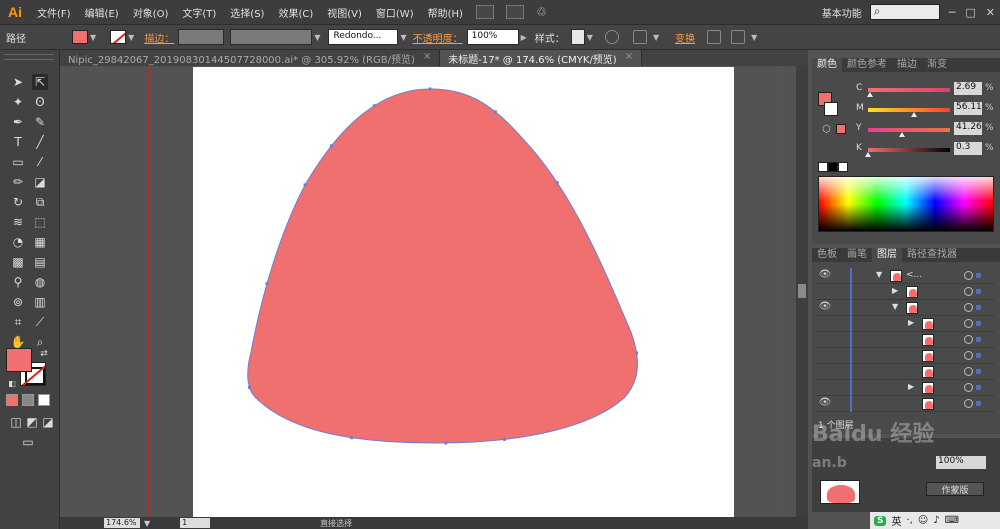 The height and width of the screenshot is (529, 1000). What do you see at coordinates (901, 134) in the screenshot?
I see `channel-handle` at bounding box center [901, 134].